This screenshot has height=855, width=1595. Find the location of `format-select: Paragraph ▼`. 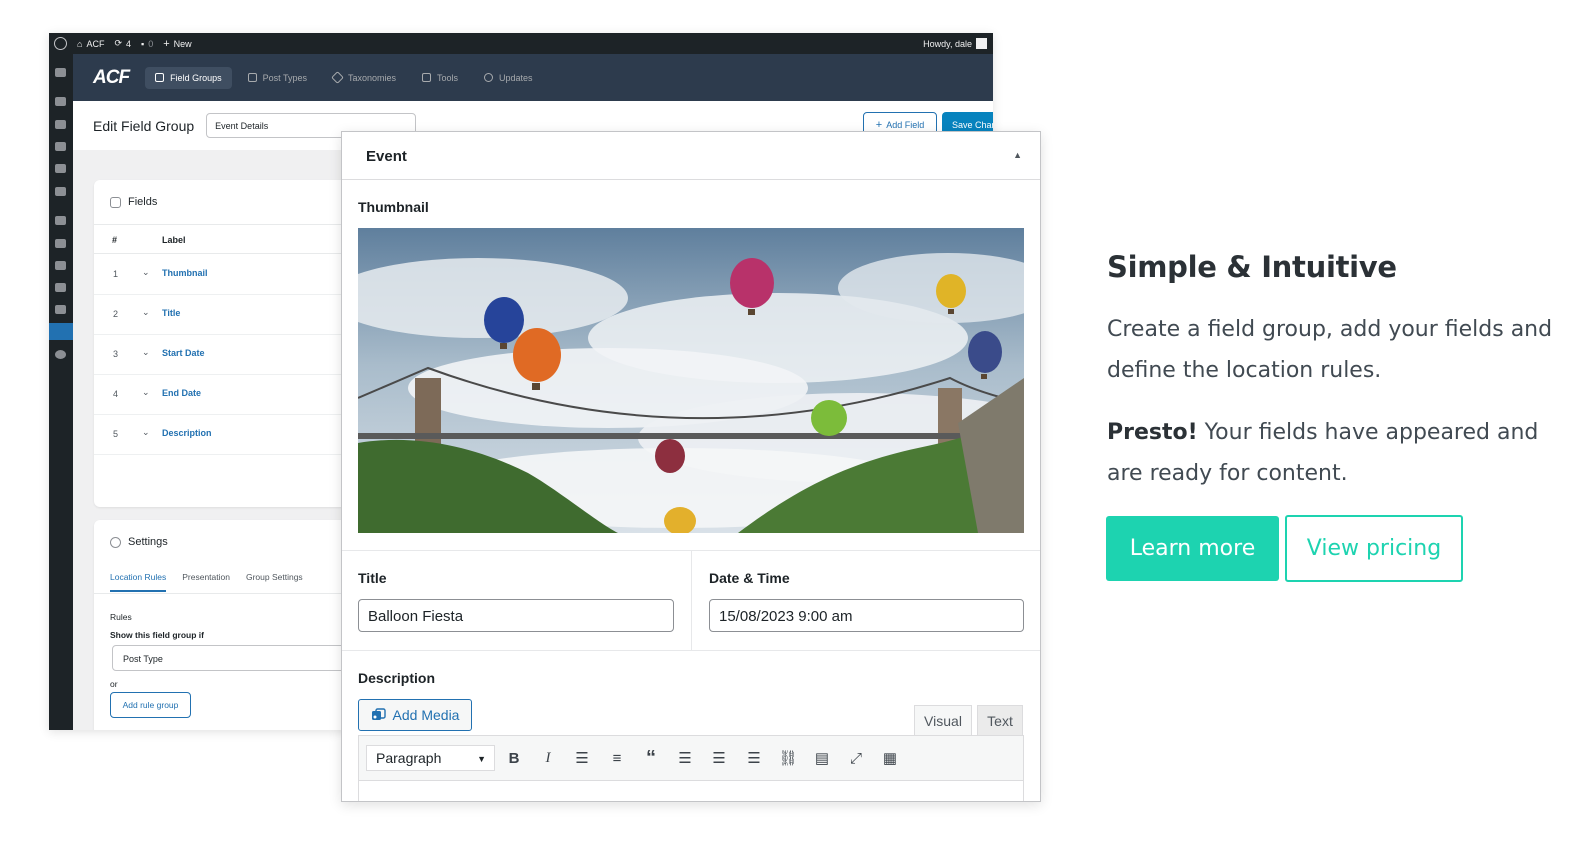

format-select: Paragraph ▼ is located at coordinates (430, 758).